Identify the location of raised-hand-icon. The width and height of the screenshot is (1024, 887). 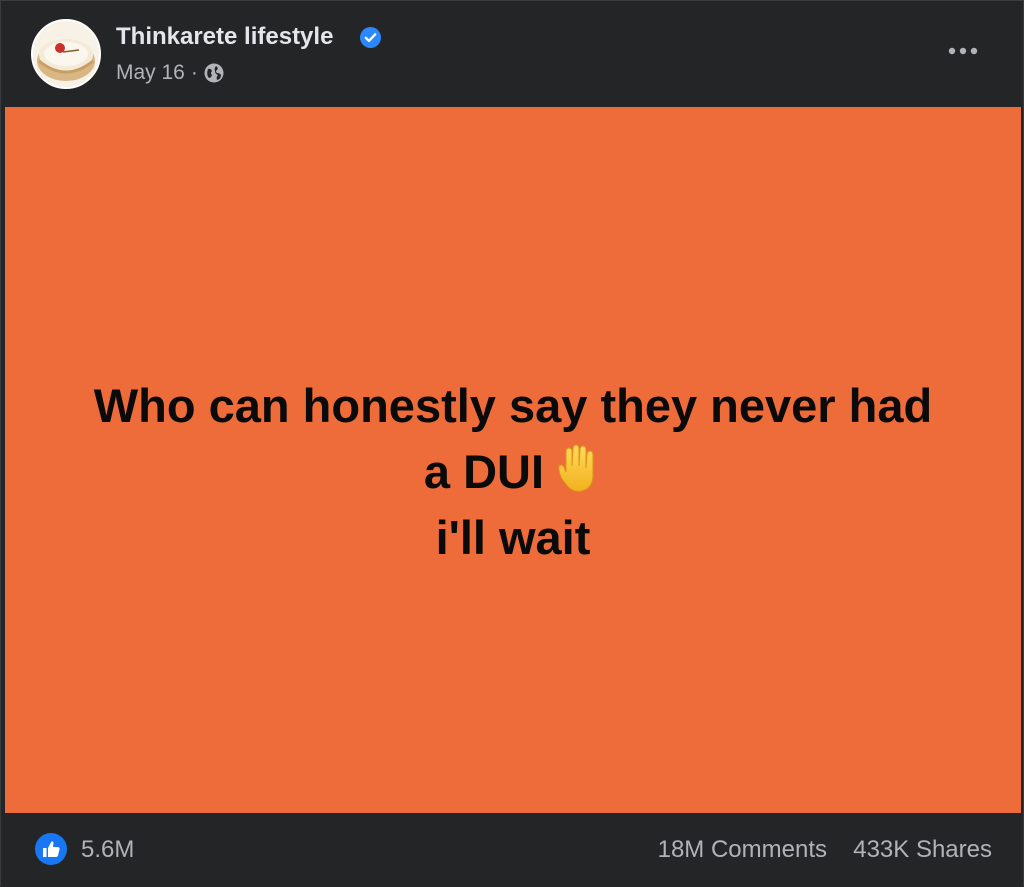
(577, 469).